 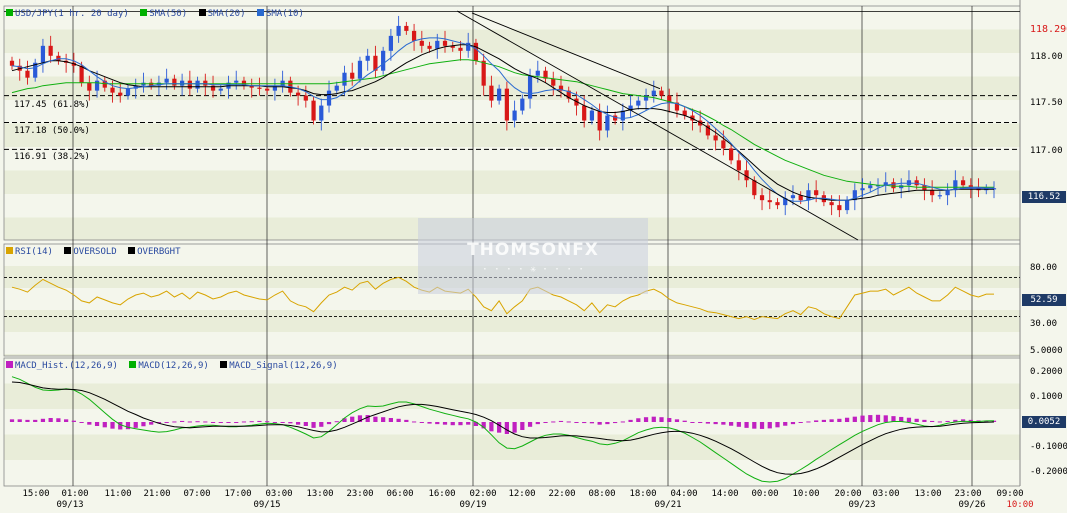 I want to click on y-tick-label: 30.00, so click(x=1044, y=324).